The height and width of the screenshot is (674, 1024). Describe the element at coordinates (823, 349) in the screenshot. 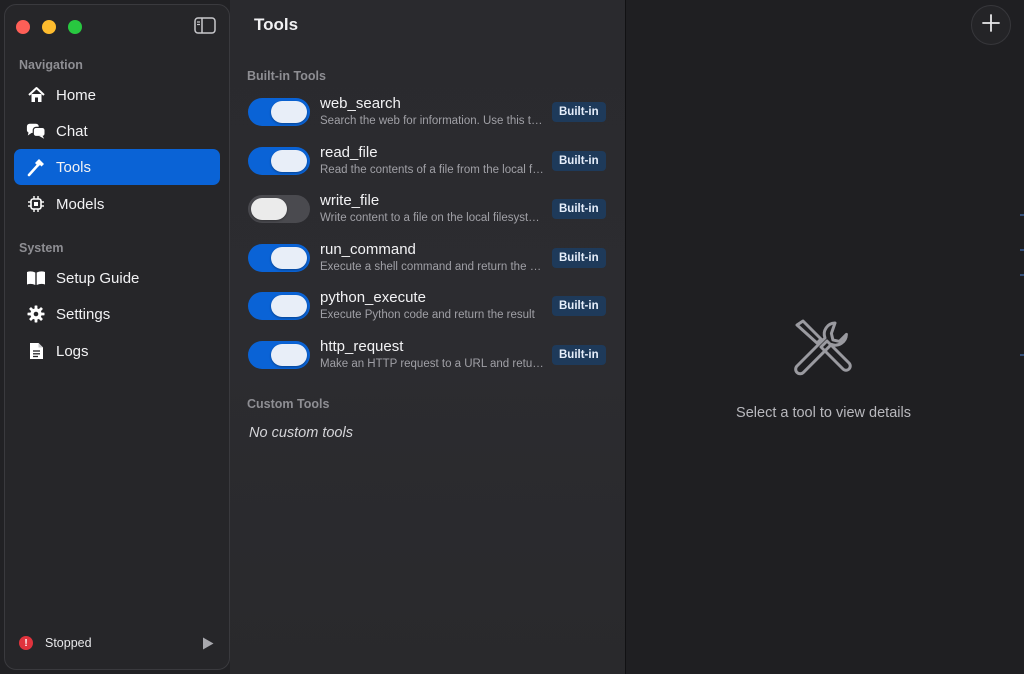

I see `tools-crossed-icon` at that location.